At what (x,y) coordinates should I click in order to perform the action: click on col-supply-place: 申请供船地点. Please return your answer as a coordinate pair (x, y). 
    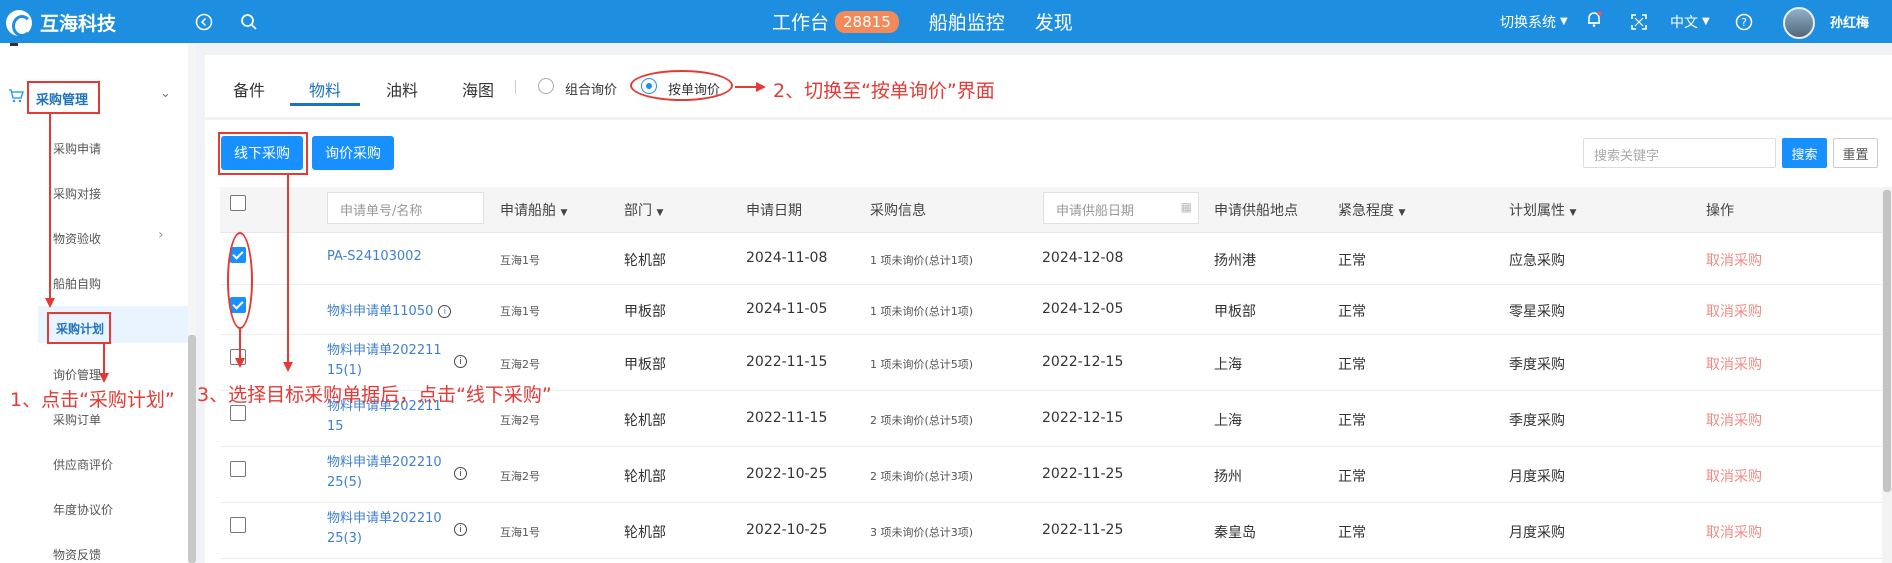
    Looking at the image, I should click on (1256, 211).